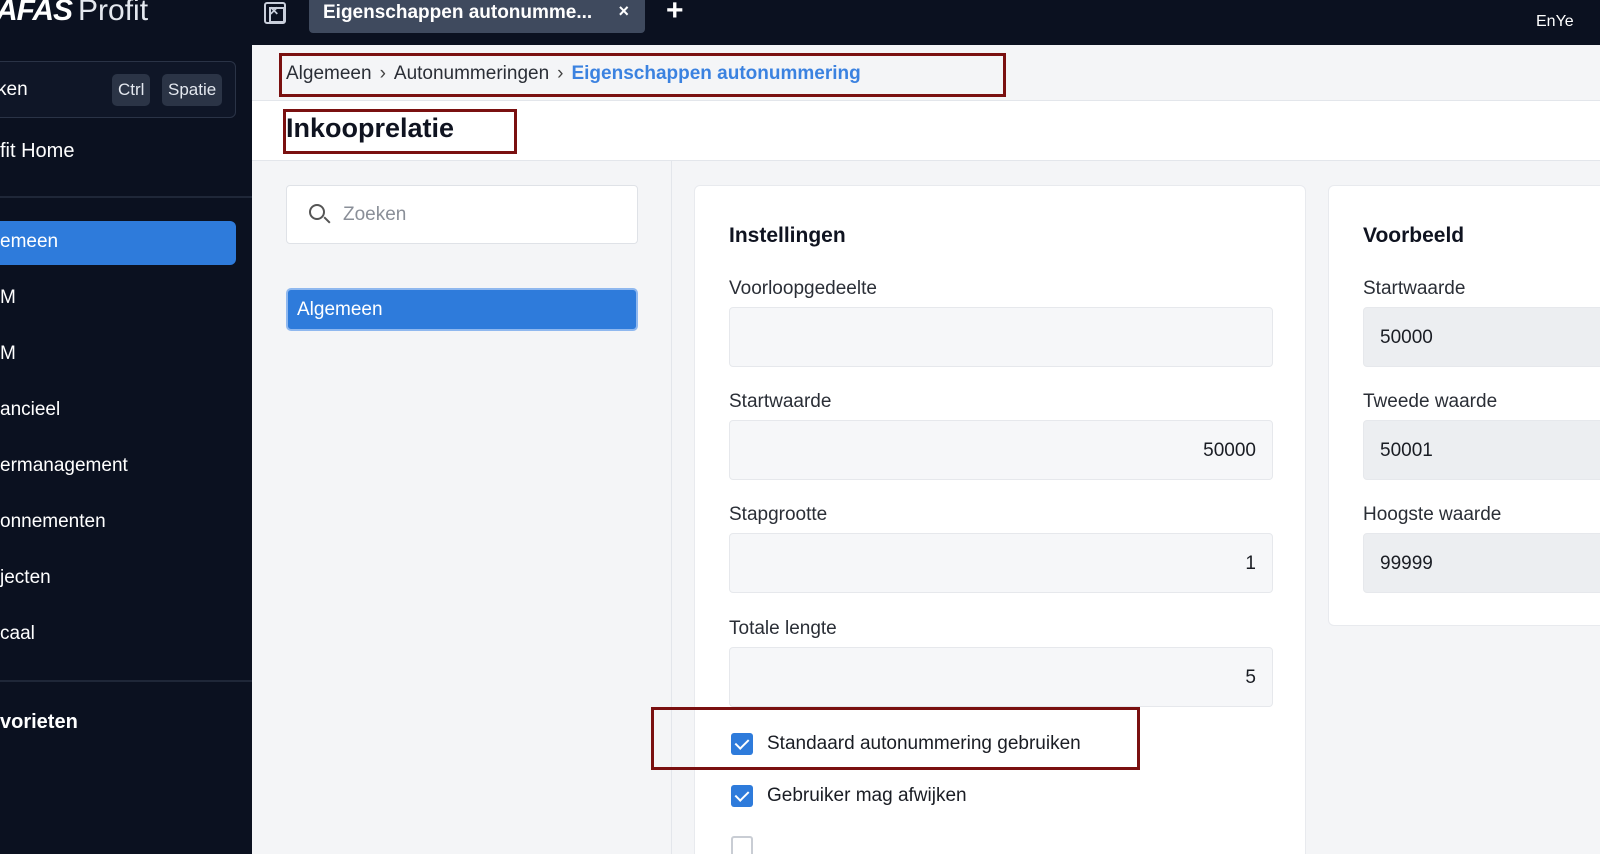 This screenshot has width=1600, height=854. What do you see at coordinates (716, 73) in the screenshot?
I see `breadcrumb-current: Eigenschappen autonummering` at bounding box center [716, 73].